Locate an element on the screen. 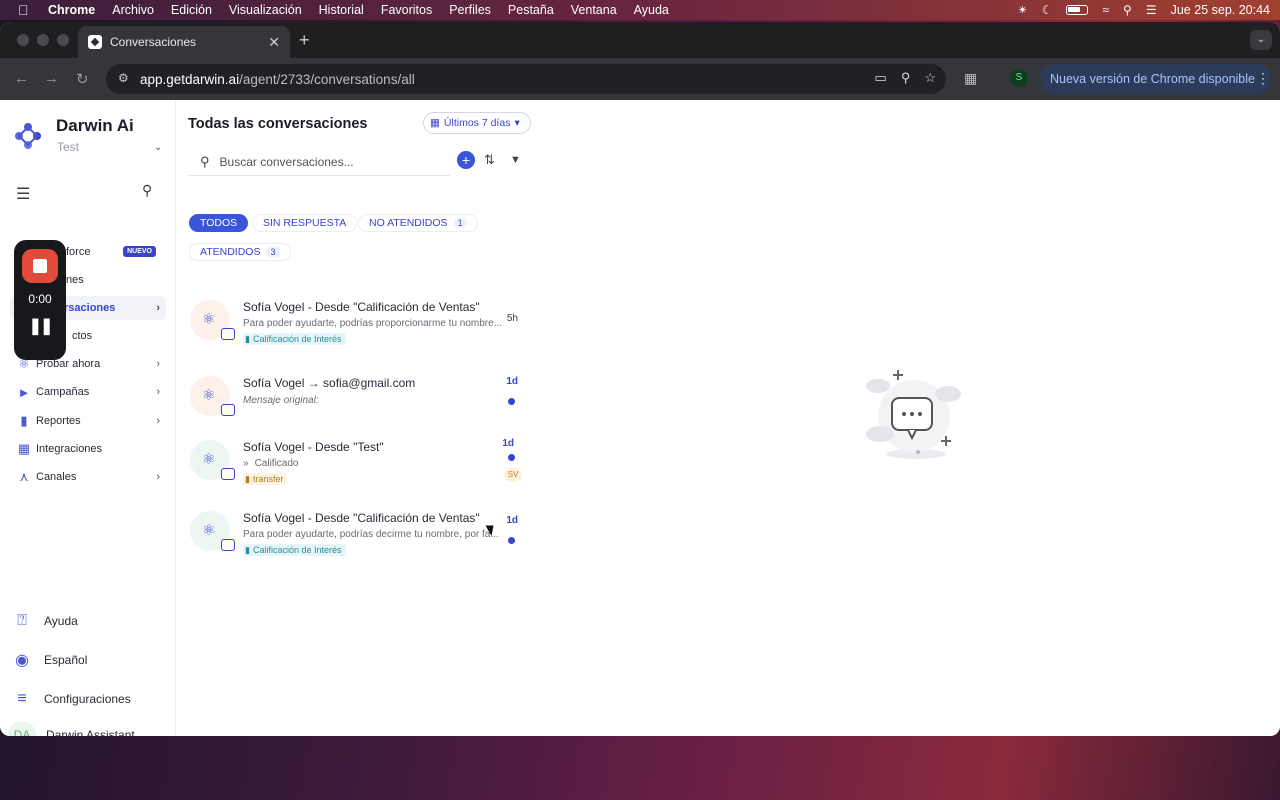  workspace-name: Test is located at coordinates (68, 147).